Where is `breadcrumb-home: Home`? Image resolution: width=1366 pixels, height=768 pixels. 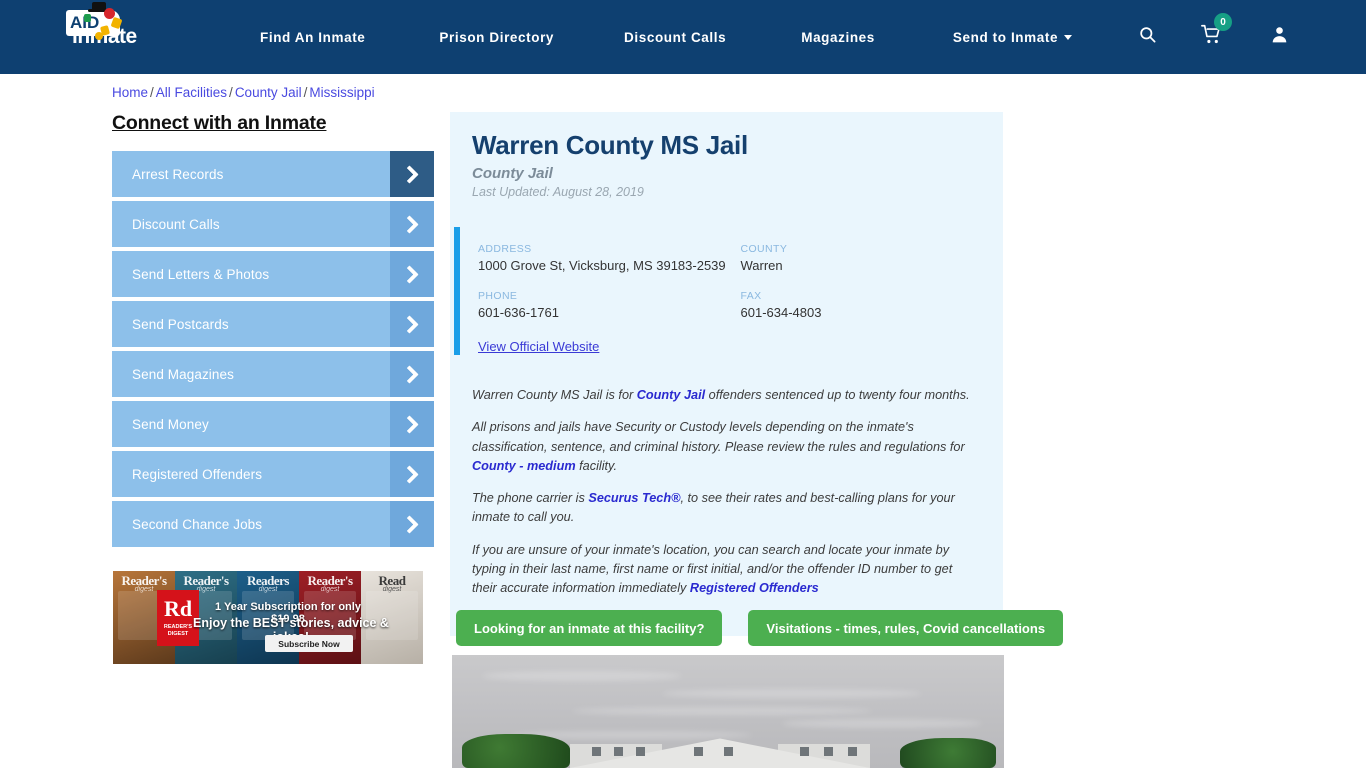 breadcrumb-home: Home is located at coordinates (130, 92).